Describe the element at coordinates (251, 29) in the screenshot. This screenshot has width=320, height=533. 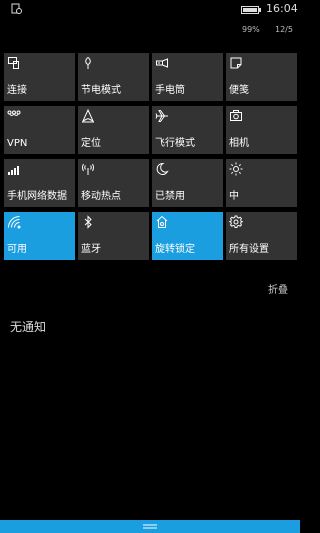
I see `battery-percent: 99%` at that location.